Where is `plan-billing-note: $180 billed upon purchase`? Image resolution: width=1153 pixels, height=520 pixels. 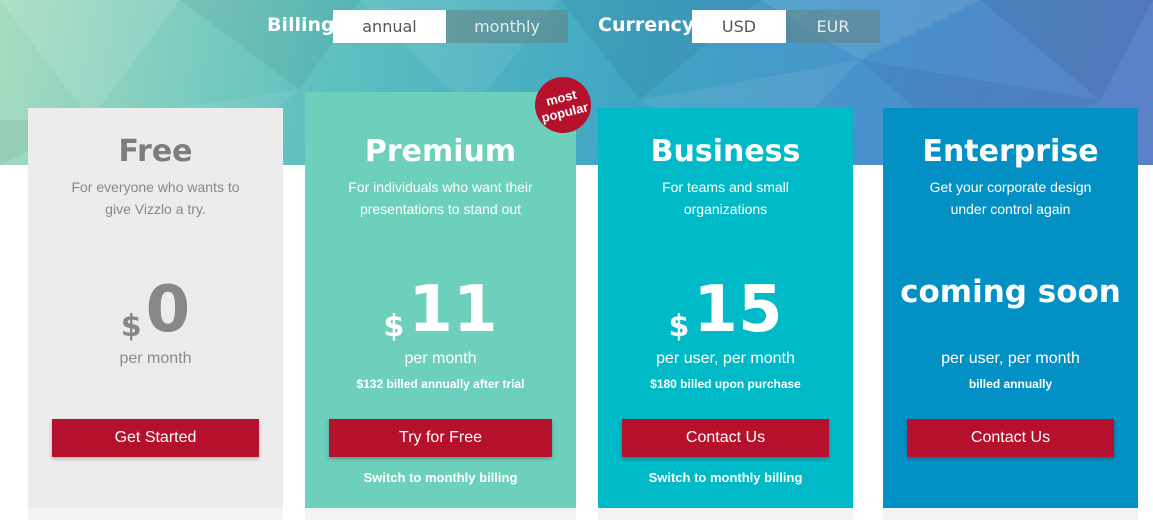 plan-billing-note: $180 billed upon purchase is located at coordinates (725, 384).